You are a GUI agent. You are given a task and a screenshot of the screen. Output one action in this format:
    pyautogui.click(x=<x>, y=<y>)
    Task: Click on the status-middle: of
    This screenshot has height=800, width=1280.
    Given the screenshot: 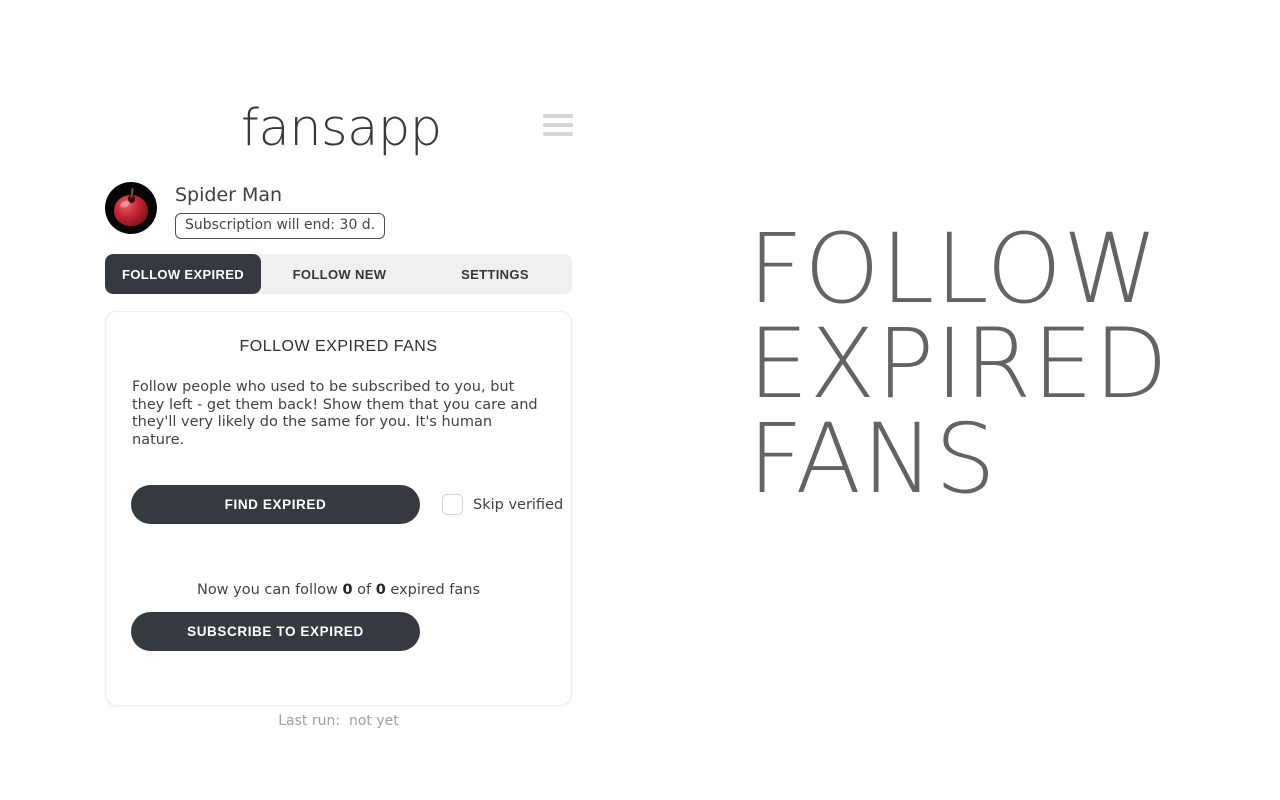 What is the action you would take?
    pyautogui.click(x=364, y=590)
    